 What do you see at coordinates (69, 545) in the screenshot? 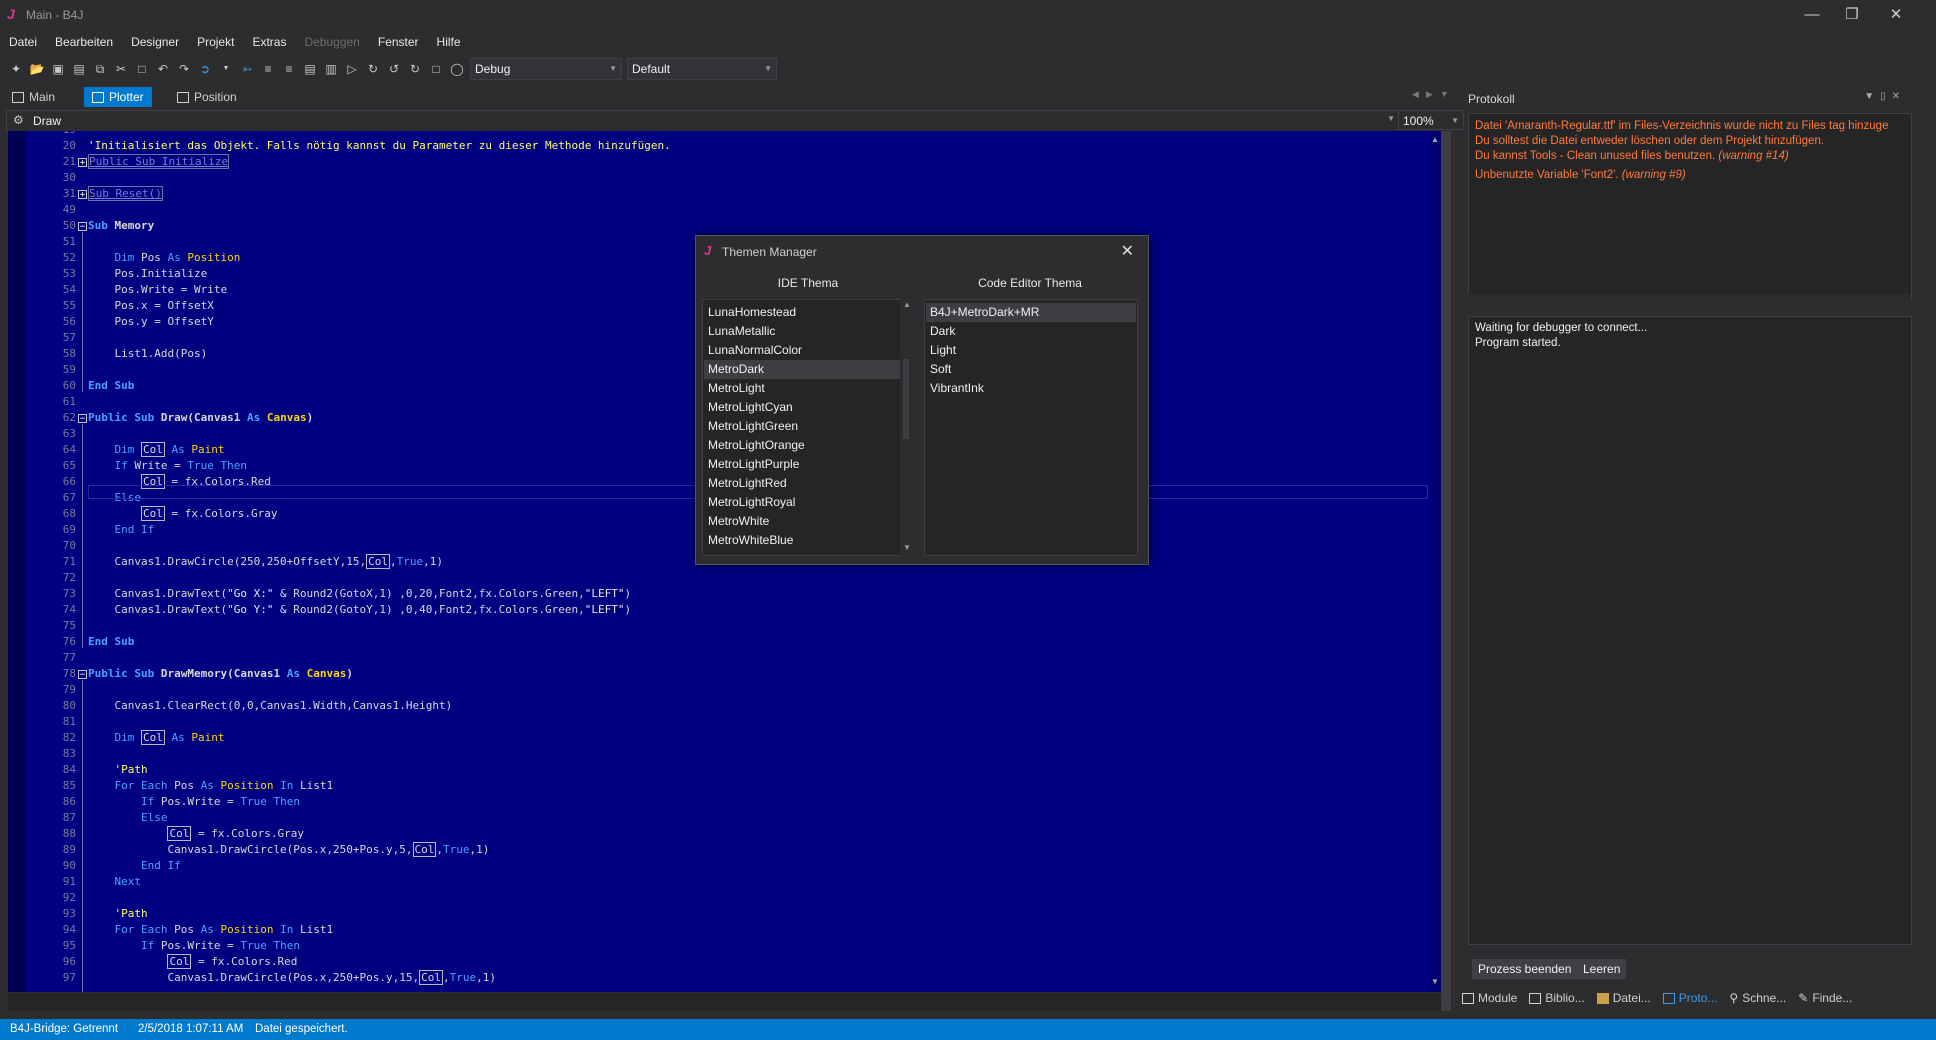
I see `line-number: 70` at bounding box center [69, 545].